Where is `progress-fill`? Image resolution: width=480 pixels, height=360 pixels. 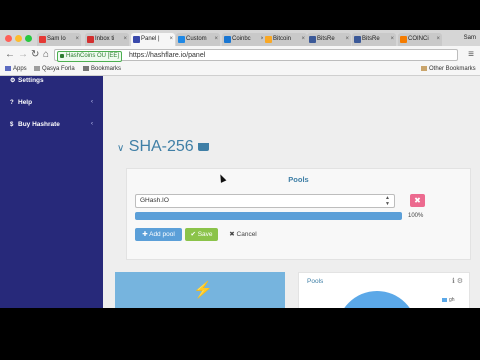 progress-fill is located at coordinates (268, 216).